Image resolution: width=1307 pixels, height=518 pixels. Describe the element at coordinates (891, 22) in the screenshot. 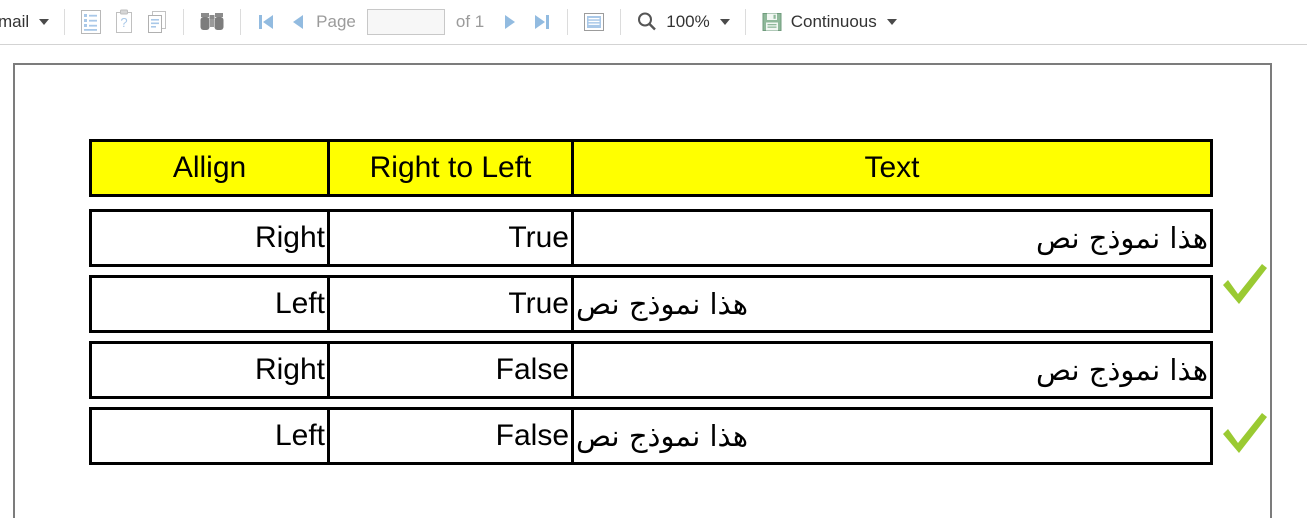

I see `layout-chevron-down-icon` at that location.